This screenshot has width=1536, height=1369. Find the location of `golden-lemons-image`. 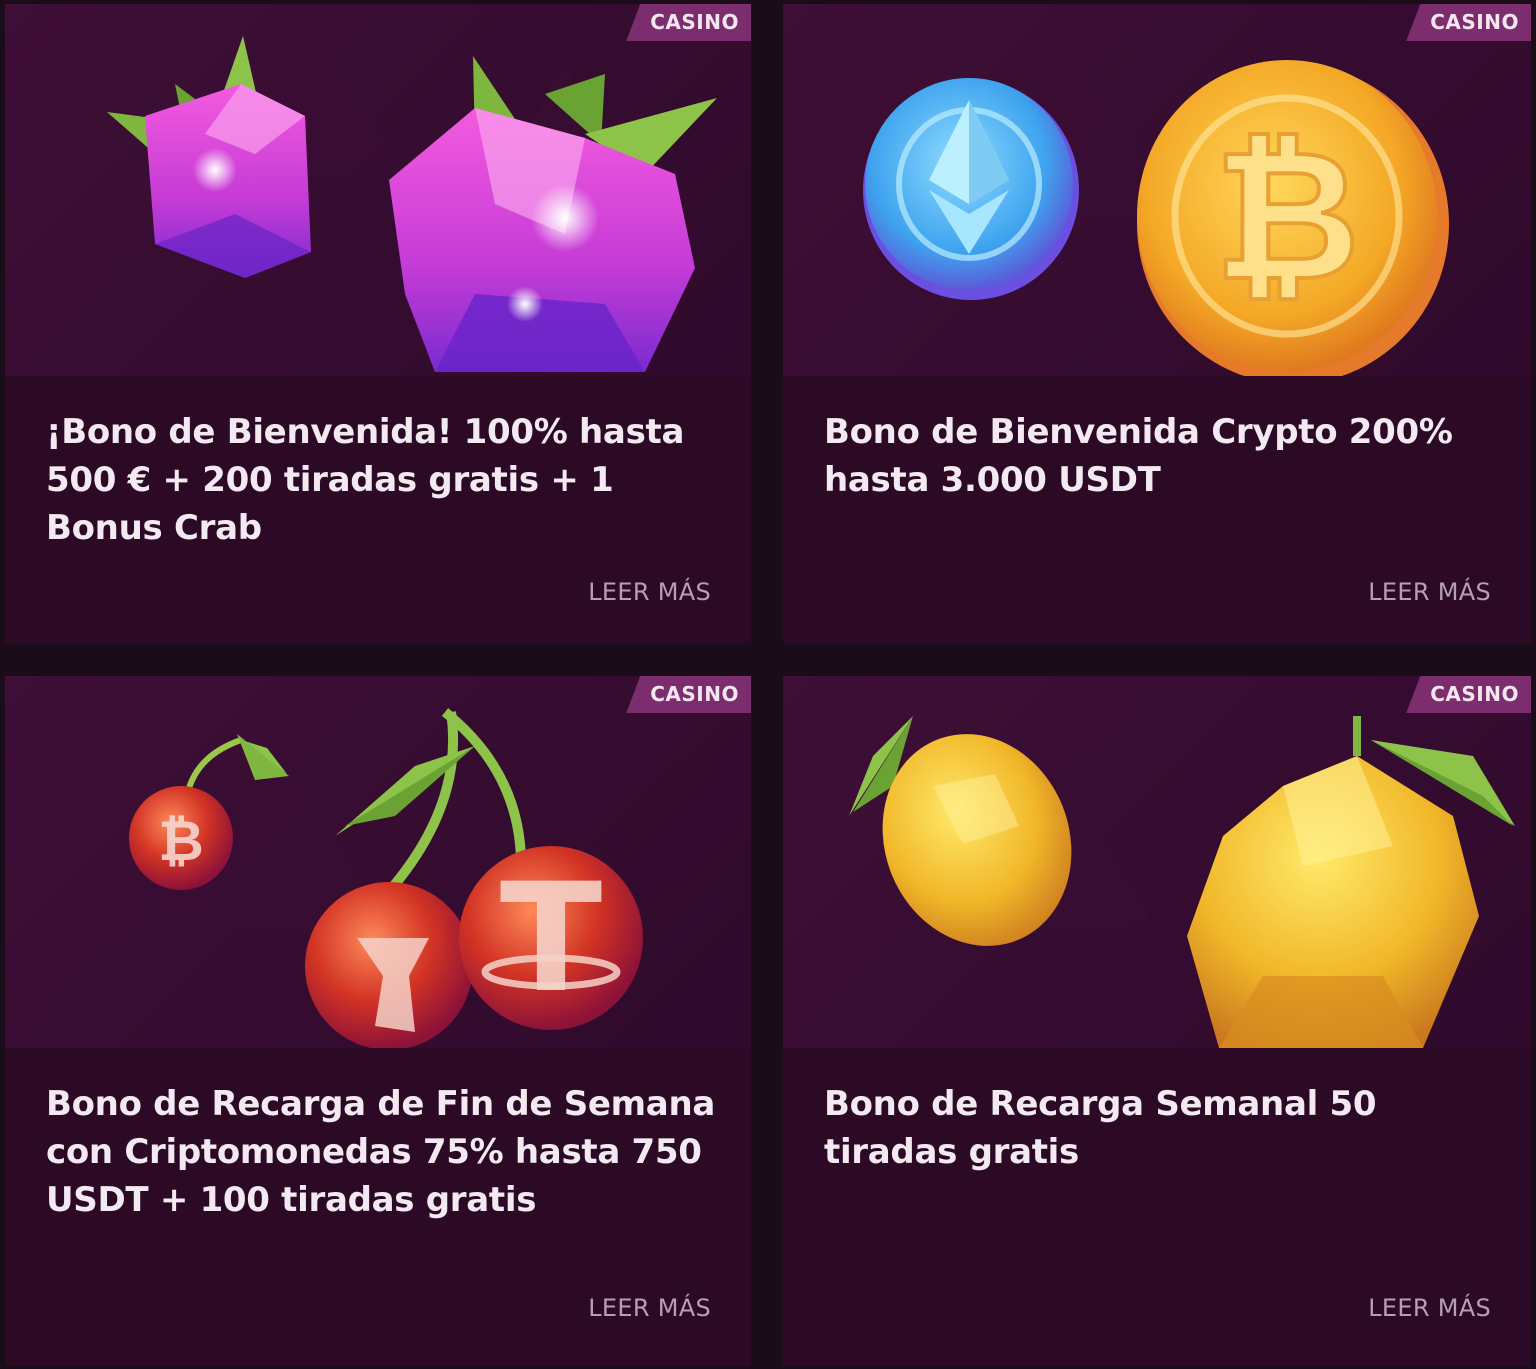

golden-lemons-image is located at coordinates (1182, 877).